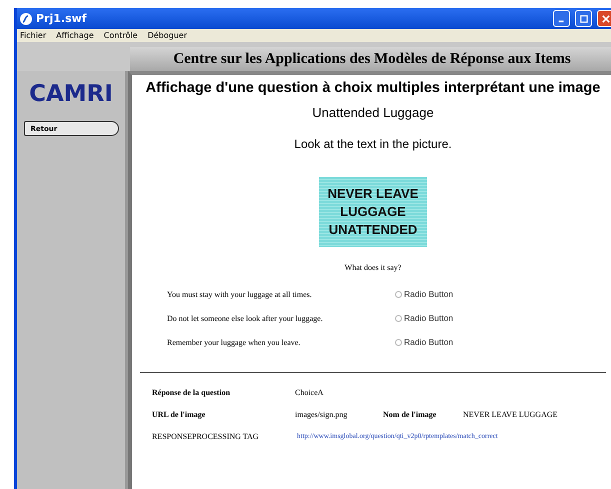 Image resolution: width=611 pixels, height=489 pixels. Describe the element at coordinates (75, 35) in the screenshot. I see `menu-item: Affichage` at that location.